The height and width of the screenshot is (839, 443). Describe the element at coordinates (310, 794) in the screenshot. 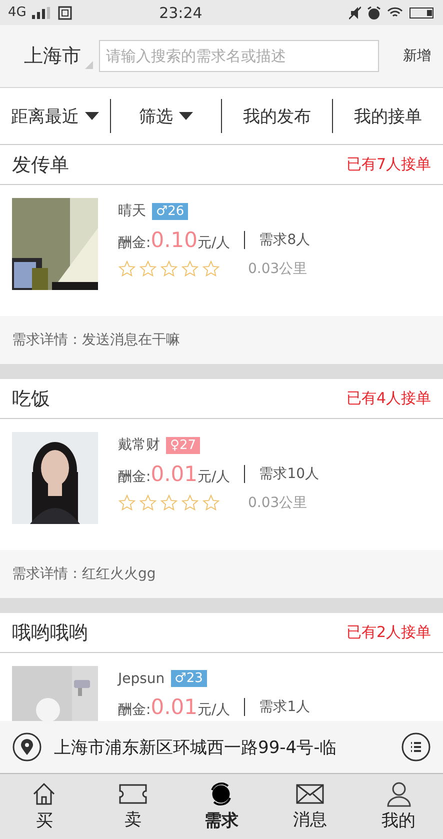

I see `envelope-icon` at that location.